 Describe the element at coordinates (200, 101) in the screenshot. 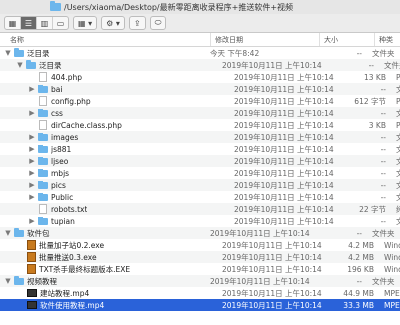

I see `file-row: config.php 2019年10月11日 上午10:14 612 字节 PHP 脚` at that location.